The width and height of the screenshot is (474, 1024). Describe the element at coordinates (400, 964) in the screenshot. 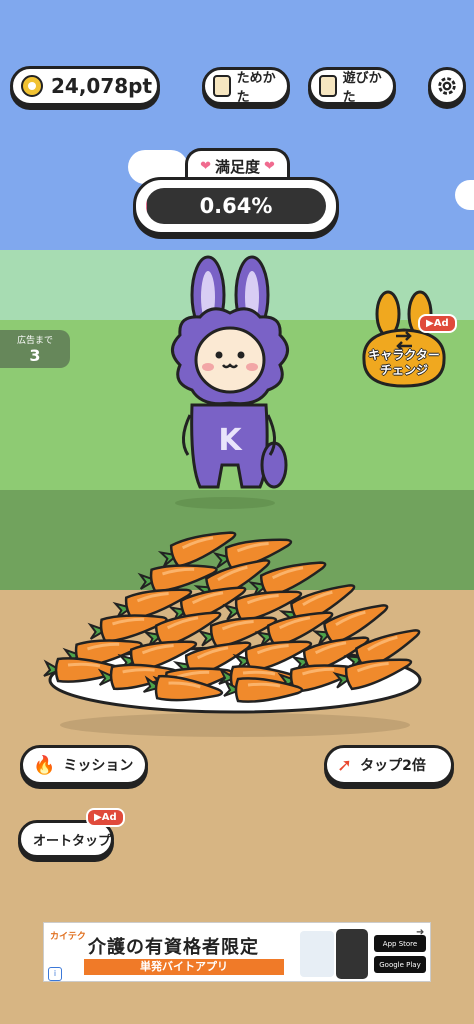

I see `google-play-badge: Google Play` at that location.